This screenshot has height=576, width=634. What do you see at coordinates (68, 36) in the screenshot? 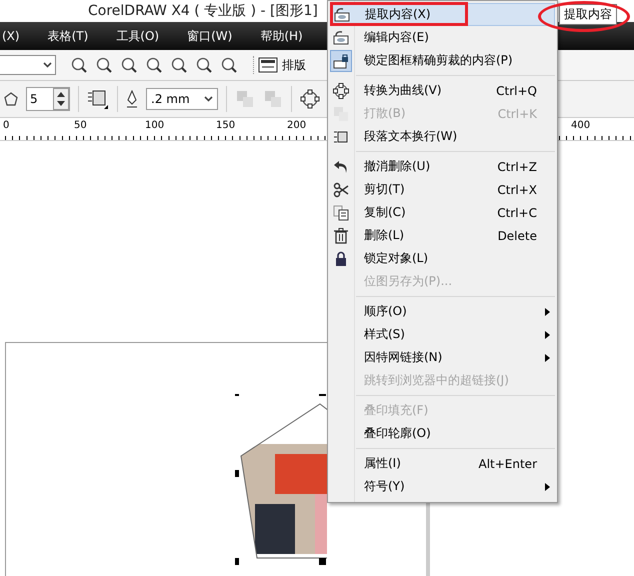
I see `menu-item: 表格(T)` at bounding box center [68, 36].